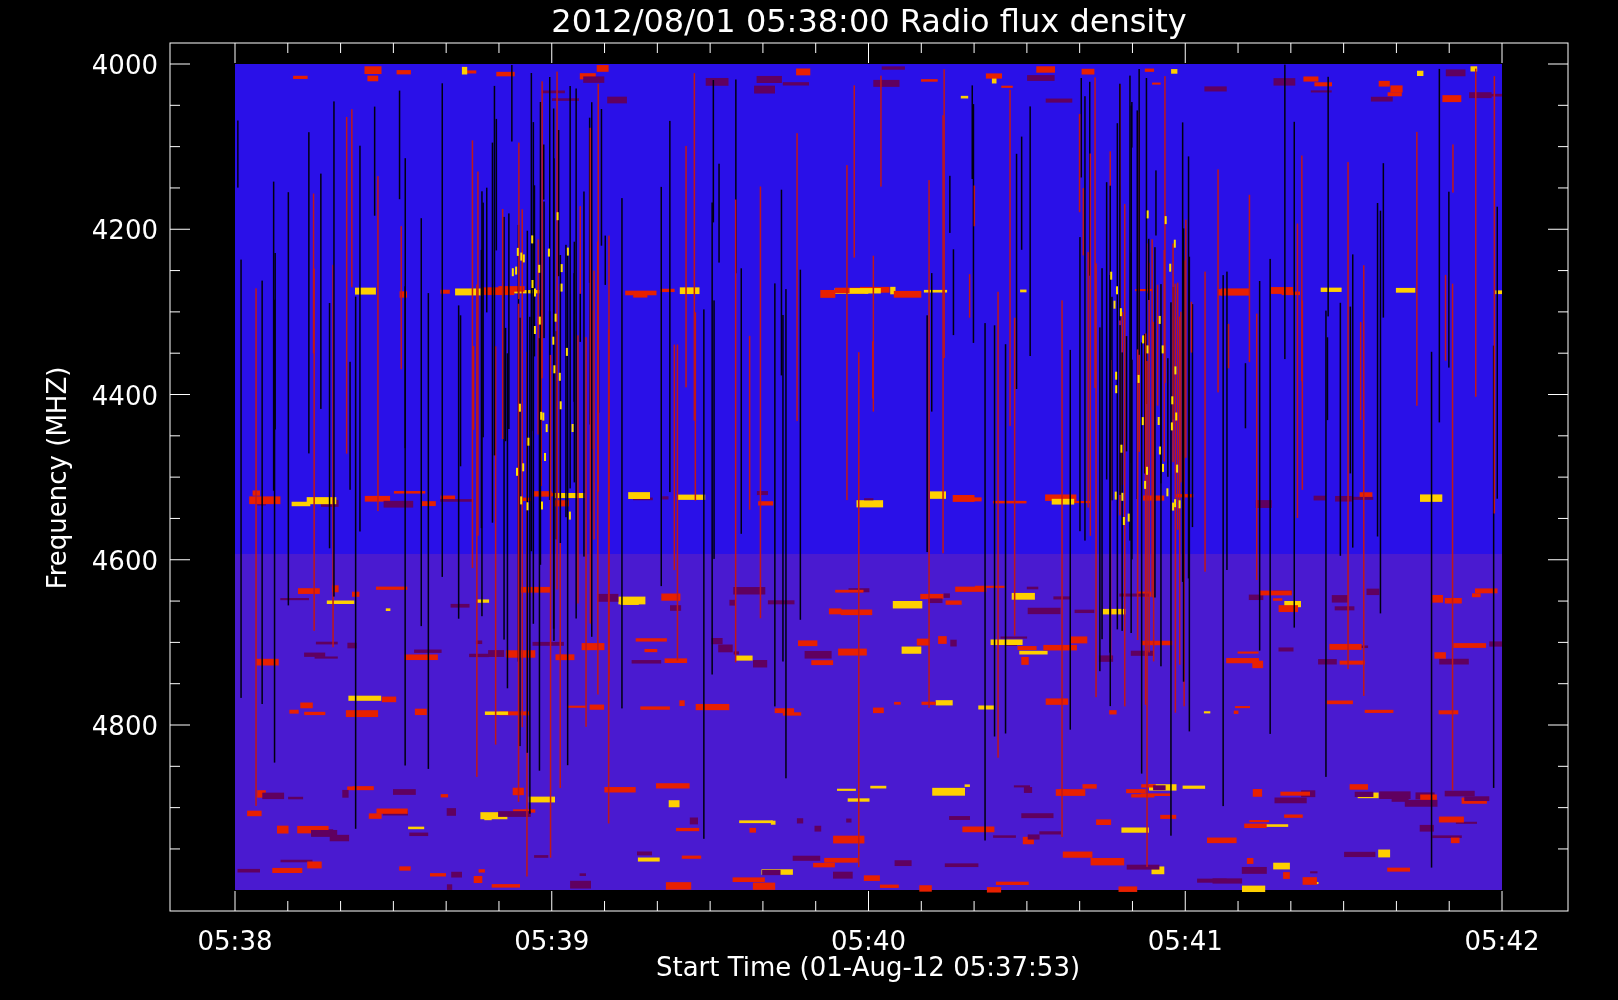 The height and width of the screenshot is (1000, 1618). I want to click on x-tick-label: 05:39, so click(552, 941).